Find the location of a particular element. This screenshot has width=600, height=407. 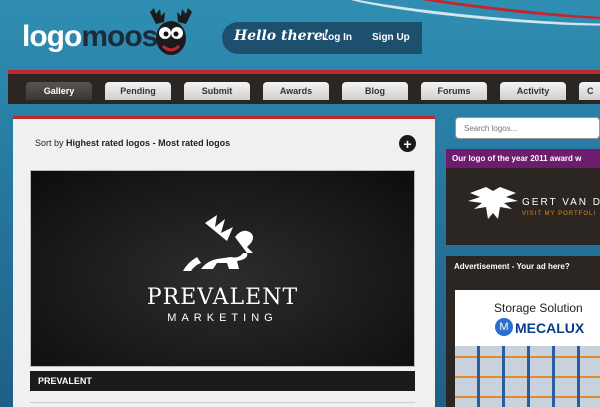

tab-forums: Forums is located at coordinates (454, 91).